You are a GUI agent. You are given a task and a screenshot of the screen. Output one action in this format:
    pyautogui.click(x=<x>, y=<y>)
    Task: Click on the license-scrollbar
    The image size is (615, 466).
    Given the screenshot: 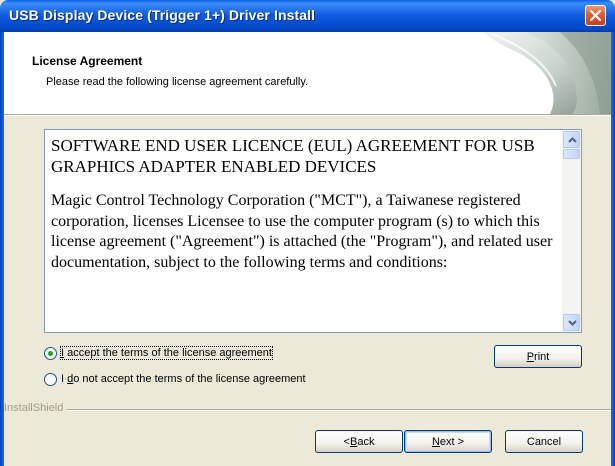 What is the action you would take?
    pyautogui.click(x=571, y=231)
    